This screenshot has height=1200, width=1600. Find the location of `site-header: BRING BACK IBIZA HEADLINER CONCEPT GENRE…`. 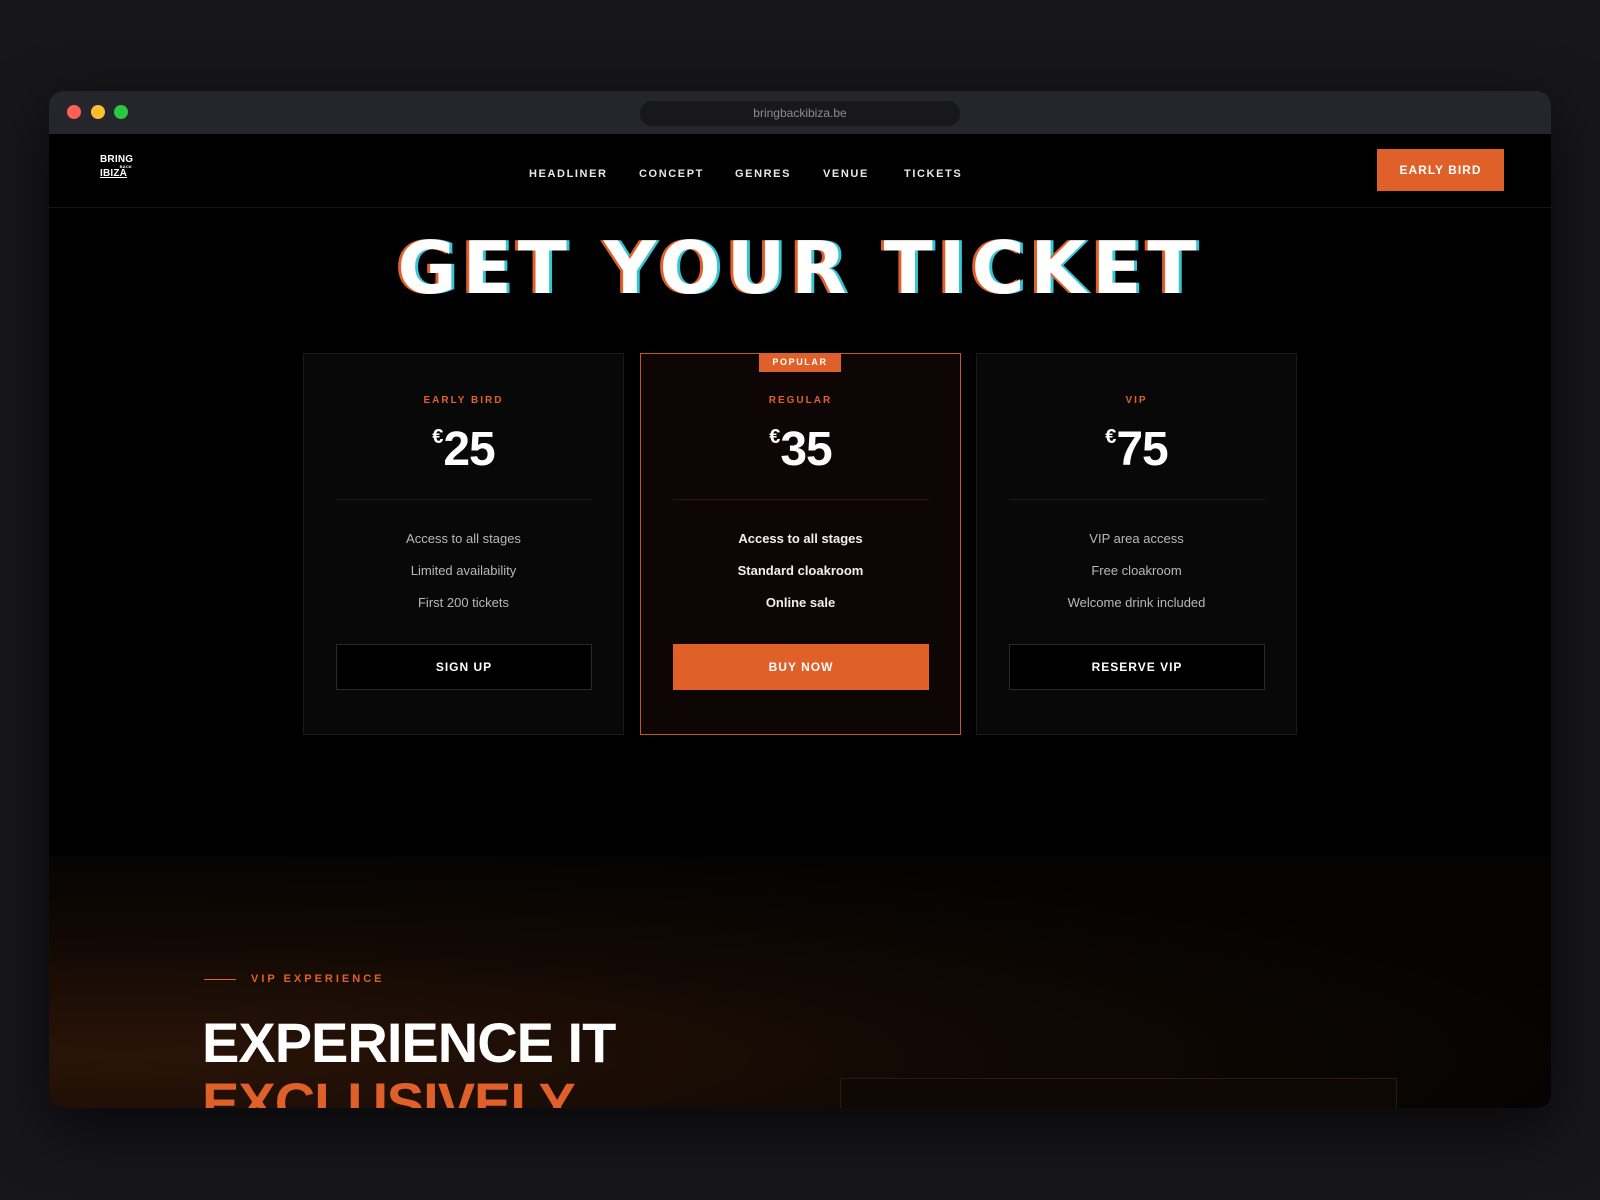

site-header: BRING BACK IBIZA HEADLINER CONCEPT GENRE… is located at coordinates (800, 171).